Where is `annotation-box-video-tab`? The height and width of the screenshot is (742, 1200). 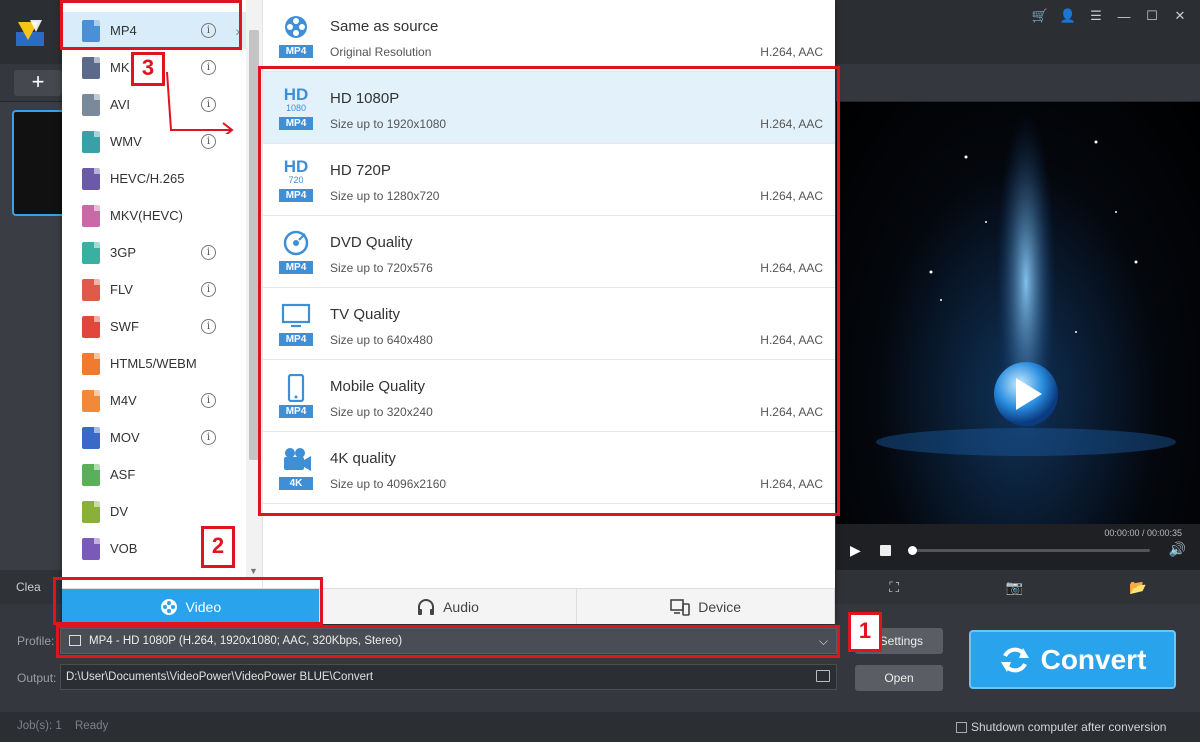
annotation-box-video-tab is located at coordinates (188, 601).